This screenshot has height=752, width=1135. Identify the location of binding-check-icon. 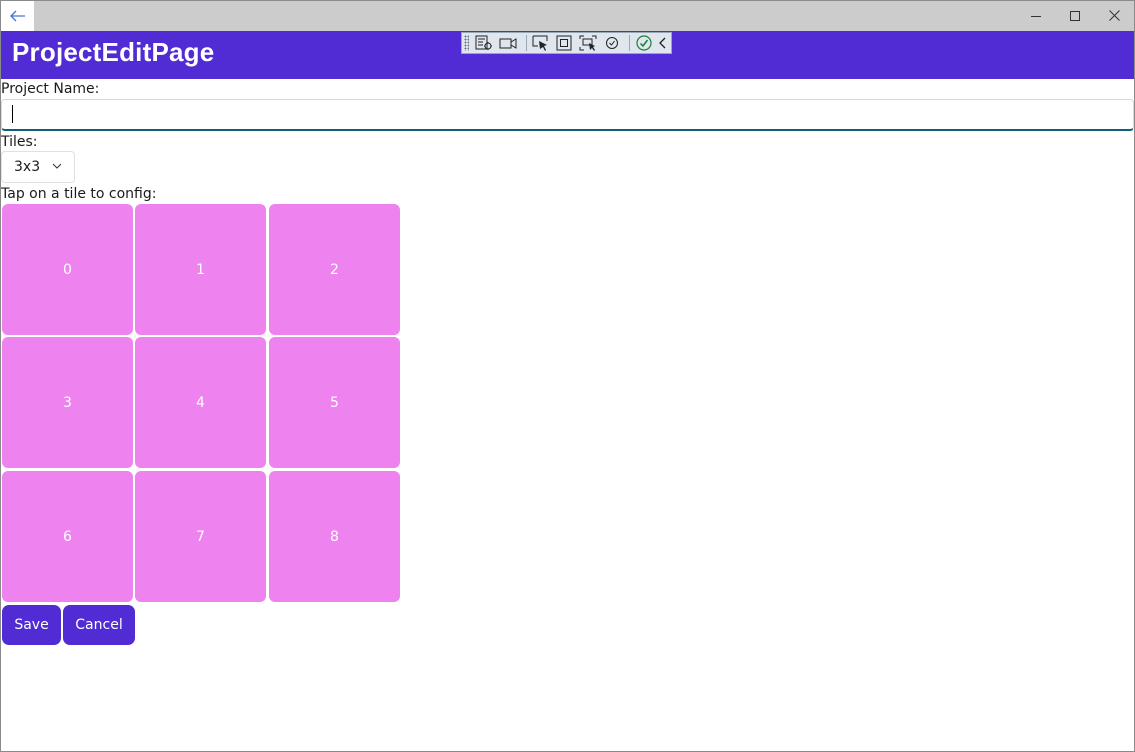
(644, 43).